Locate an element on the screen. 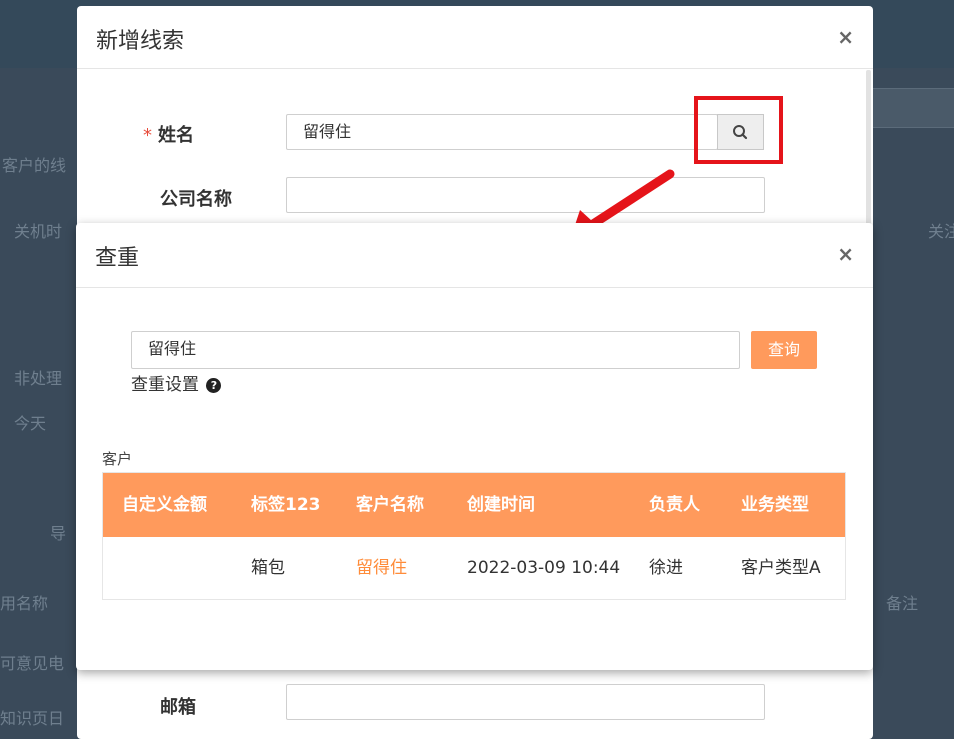 The height and width of the screenshot is (739, 954). name-label-text: 姓名 is located at coordinates (176, 135).